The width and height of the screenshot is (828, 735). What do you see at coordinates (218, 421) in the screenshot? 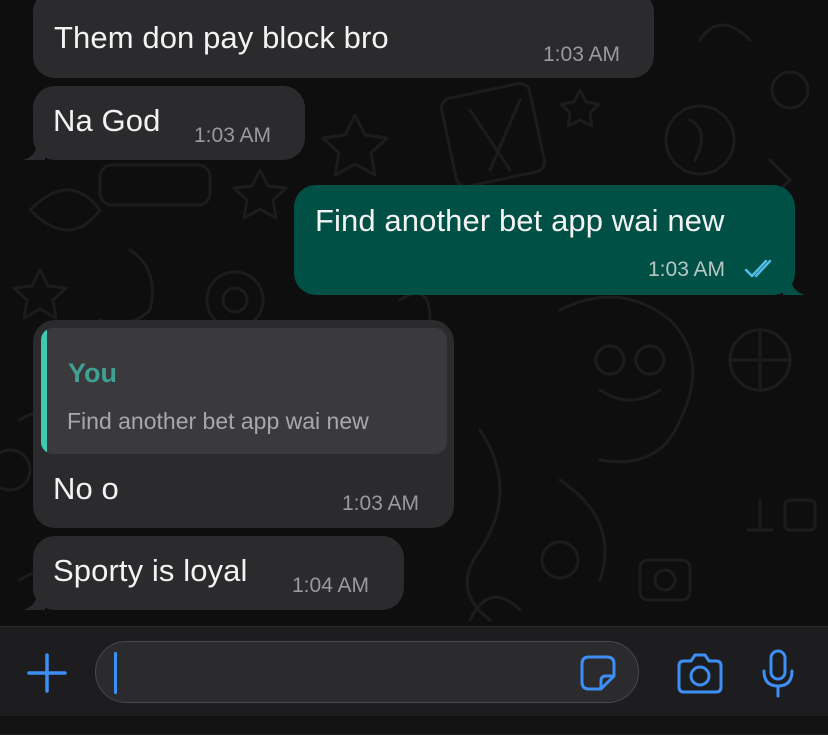
I see `quote-text: Find another bet app wai new` at bounding box center [218, 421].